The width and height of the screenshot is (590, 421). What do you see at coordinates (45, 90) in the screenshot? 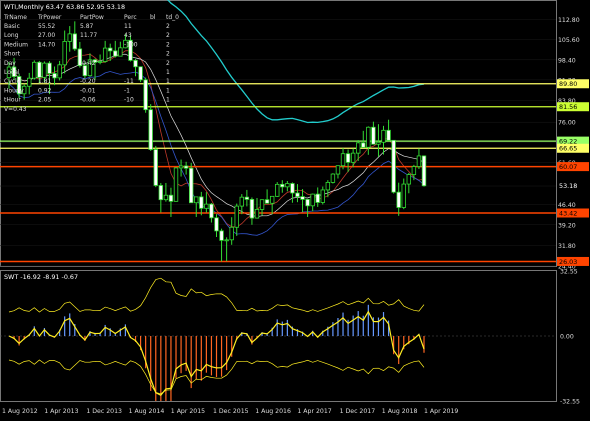
I see `legend-cell: 0.92` at bounding box center [45, 90].